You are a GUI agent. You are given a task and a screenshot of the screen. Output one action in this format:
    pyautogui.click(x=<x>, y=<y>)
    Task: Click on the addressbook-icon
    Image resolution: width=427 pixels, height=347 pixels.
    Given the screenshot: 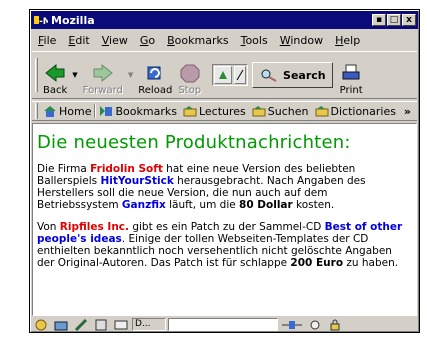 What is the action you would take?
    pyautogui.click(x=101, y=324)
    